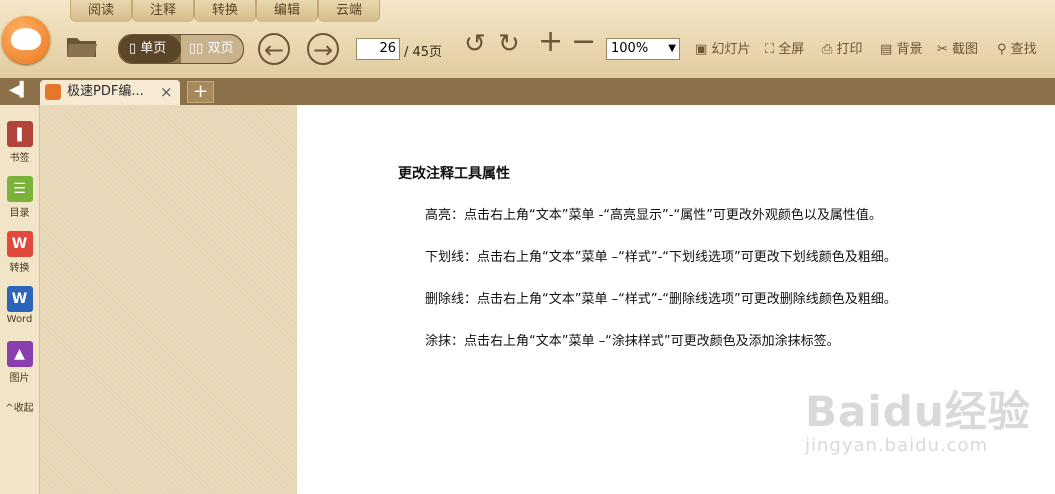 Image resolution: width=1055 pixels, height=494 pixels. Describe the element at coordinates (672, 48) in the screenshot. I see `chevron-down-icon: ▼` at that location.